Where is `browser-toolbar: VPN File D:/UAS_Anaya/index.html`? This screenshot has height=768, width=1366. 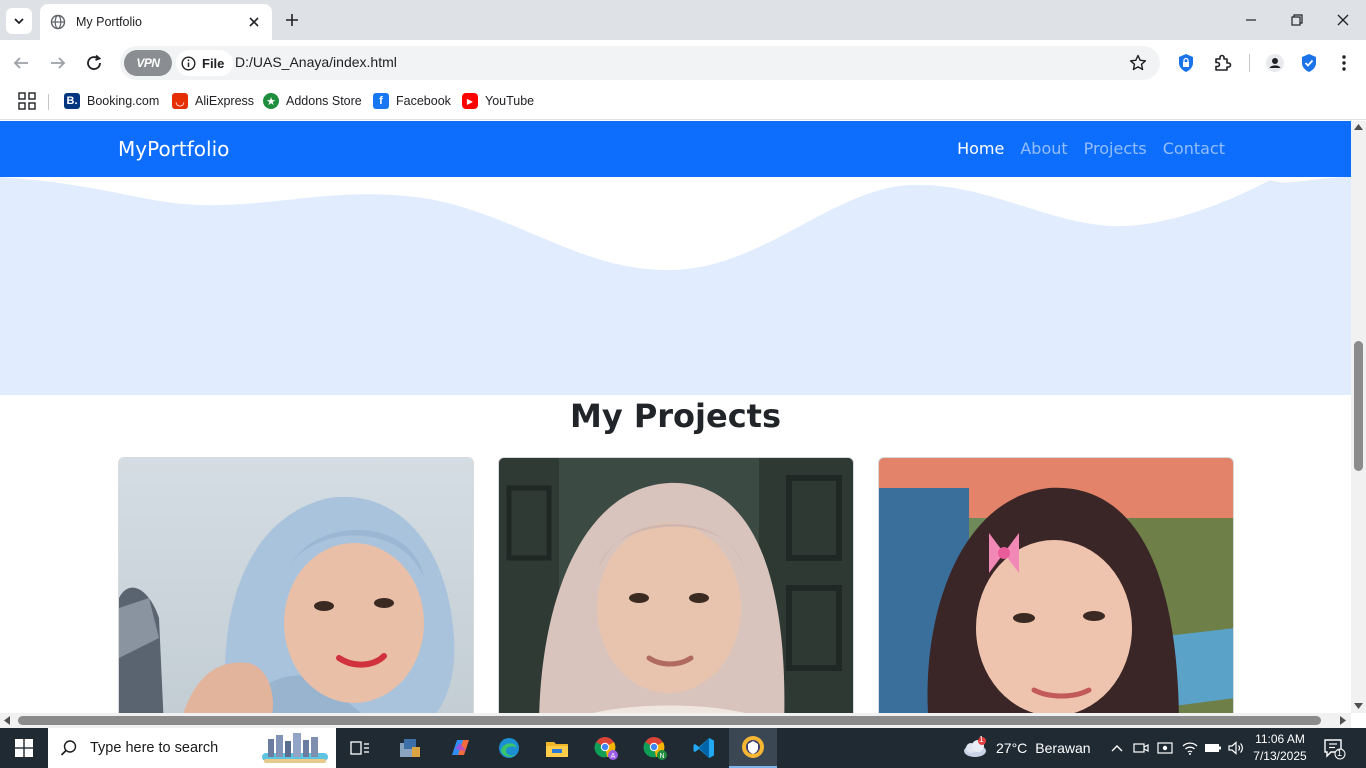
browser-toolbar: VPN File D:/UAS_Anaya/index.html is located at coordinates (683, 63).